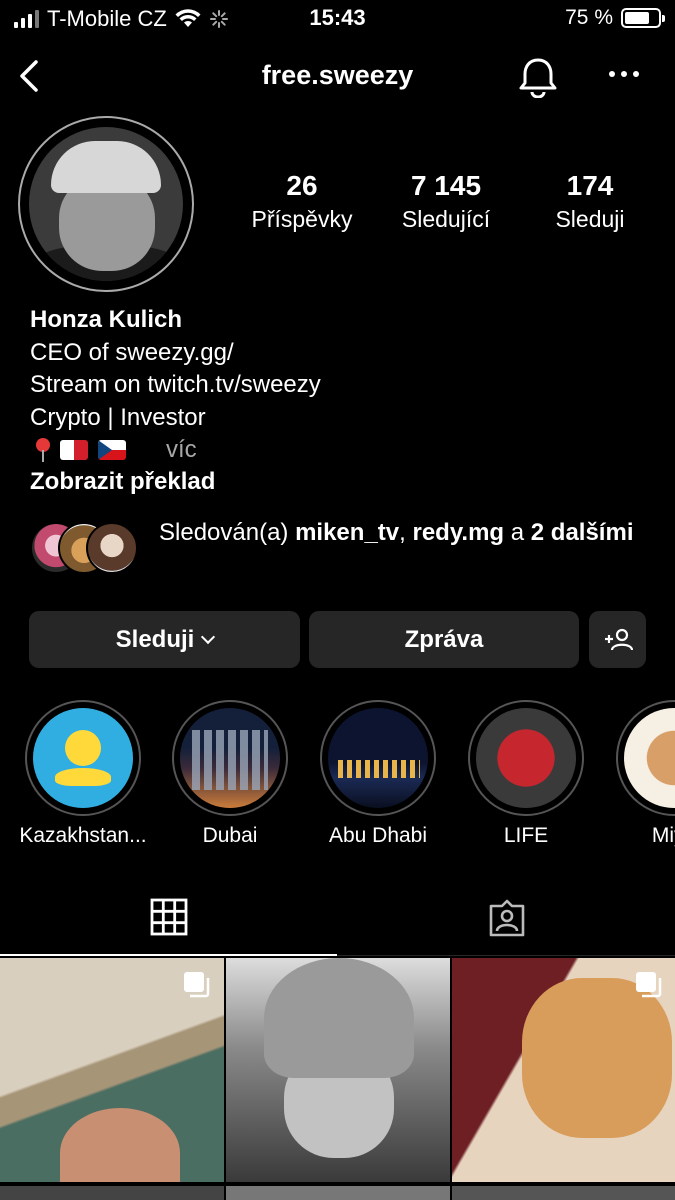  I want to click on message-button: Zpráva, so click(444, 639).